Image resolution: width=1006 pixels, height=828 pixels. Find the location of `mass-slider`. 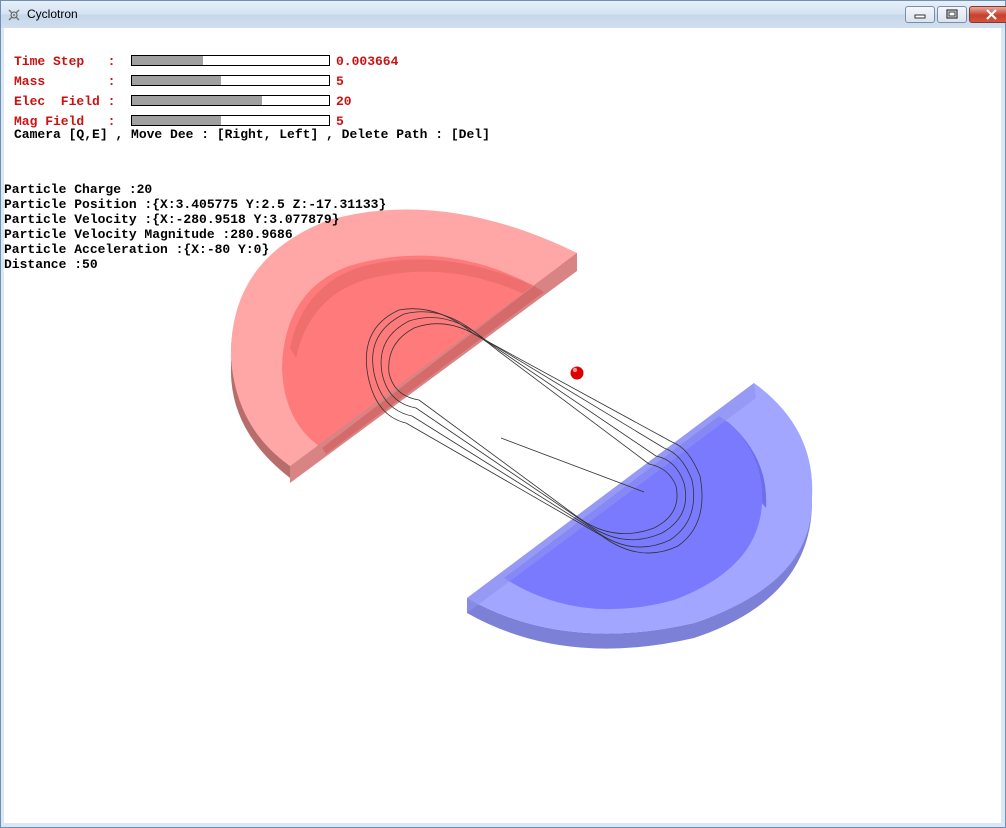

mass-slider is located at coordinates (230, 80).